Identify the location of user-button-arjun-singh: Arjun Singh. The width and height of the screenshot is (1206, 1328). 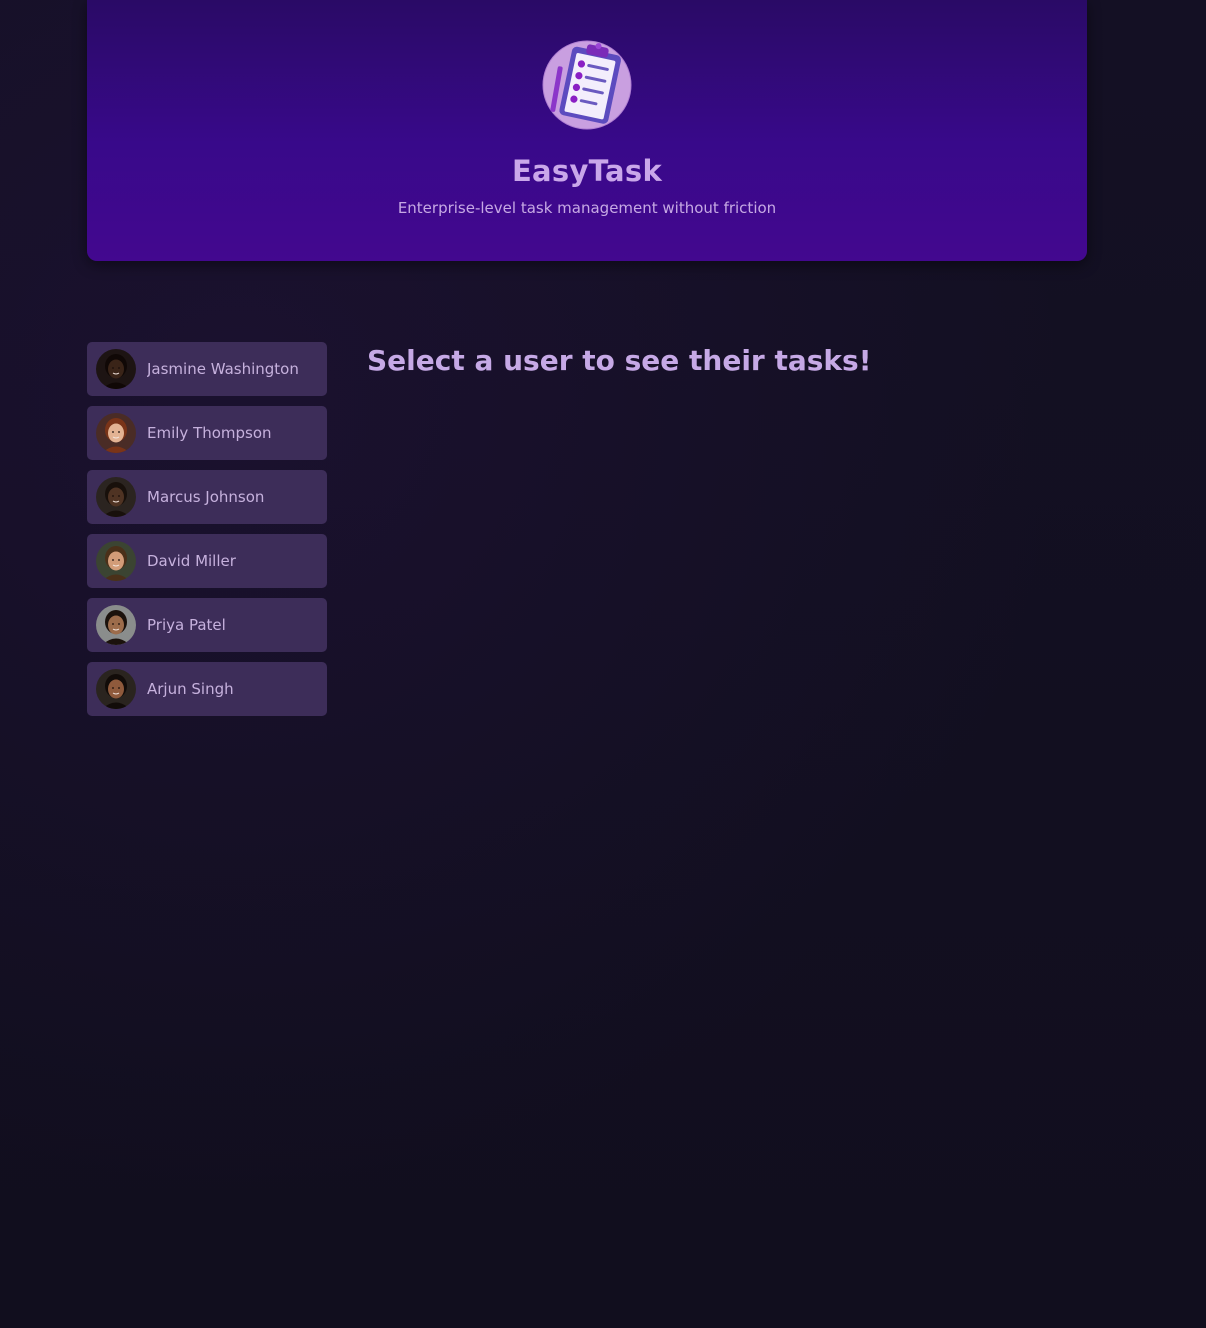
(207, 689).